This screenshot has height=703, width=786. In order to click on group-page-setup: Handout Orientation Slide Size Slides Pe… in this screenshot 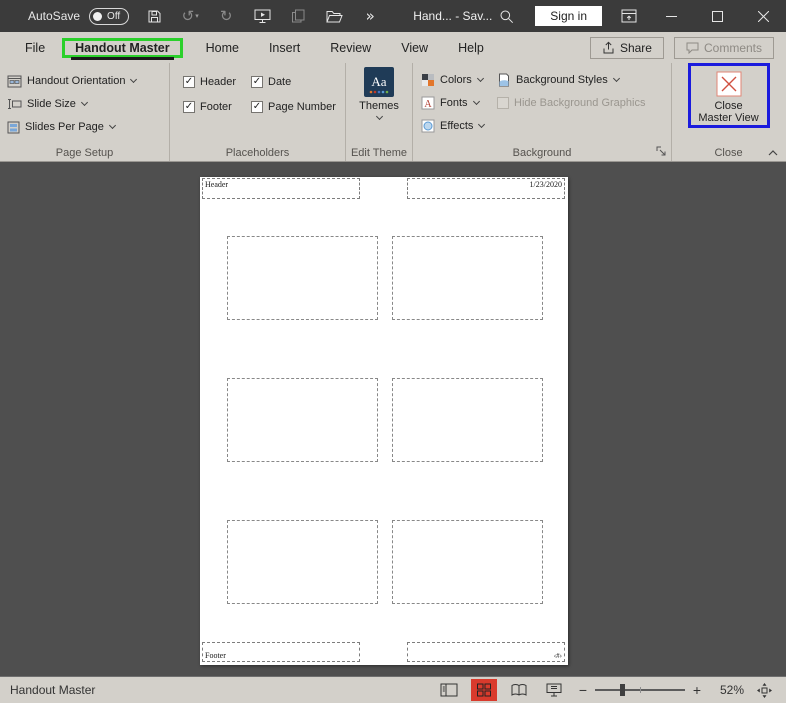, I will do `click(85, 112)`.